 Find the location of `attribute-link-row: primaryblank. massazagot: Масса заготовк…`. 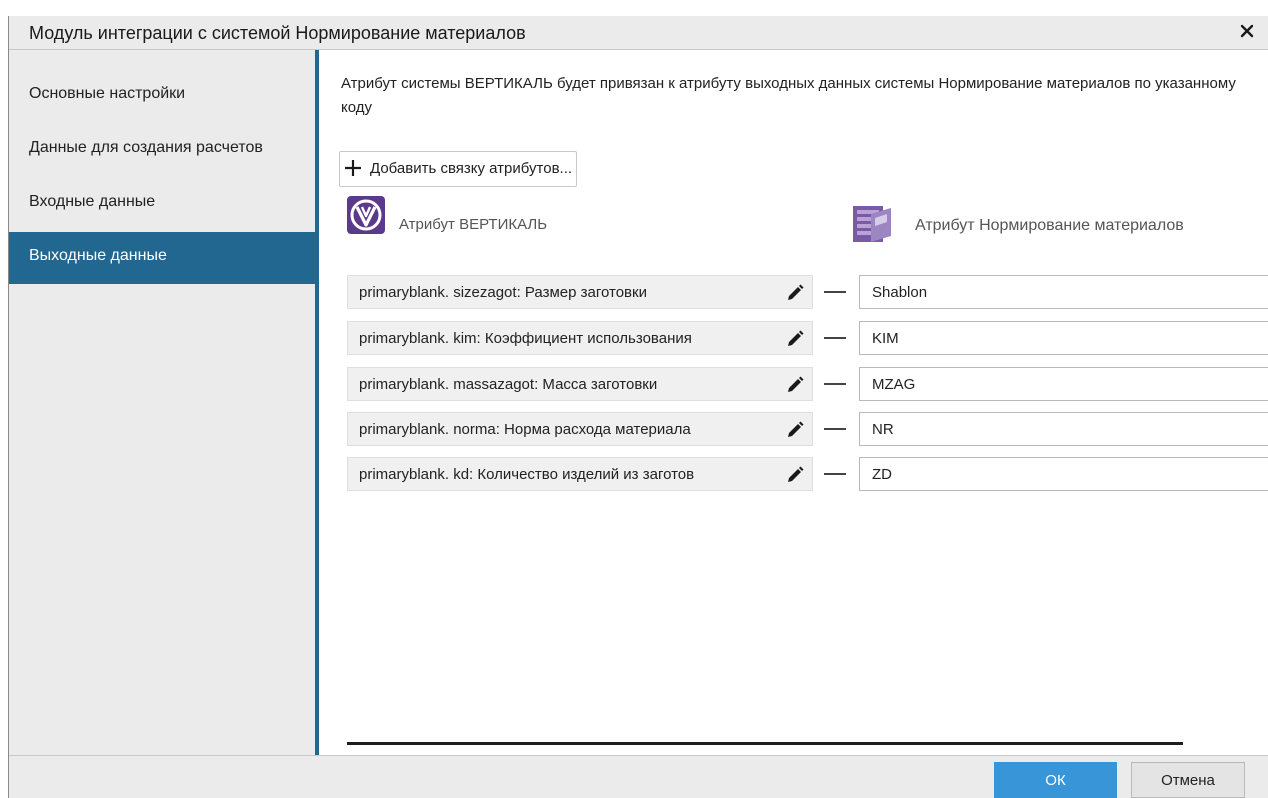

attribute-link-row: primaryblank. massazagot: Масса заготовк… is located at coordinates (793, 384).